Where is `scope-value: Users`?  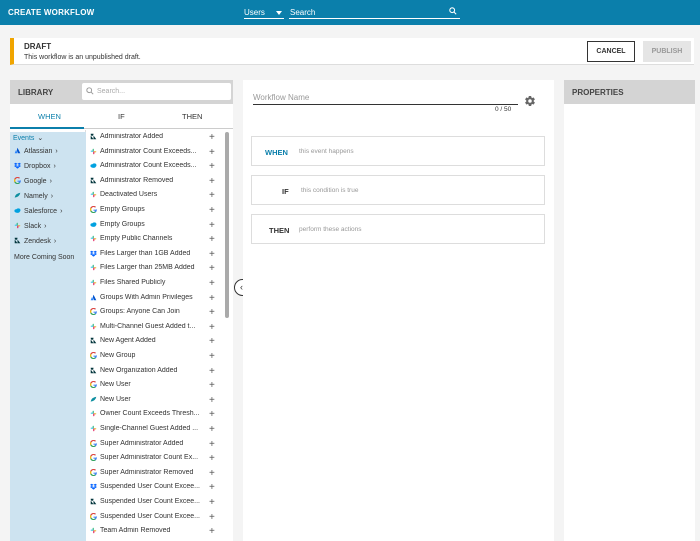 scope-value: Users is located at coordinates (254, 12).